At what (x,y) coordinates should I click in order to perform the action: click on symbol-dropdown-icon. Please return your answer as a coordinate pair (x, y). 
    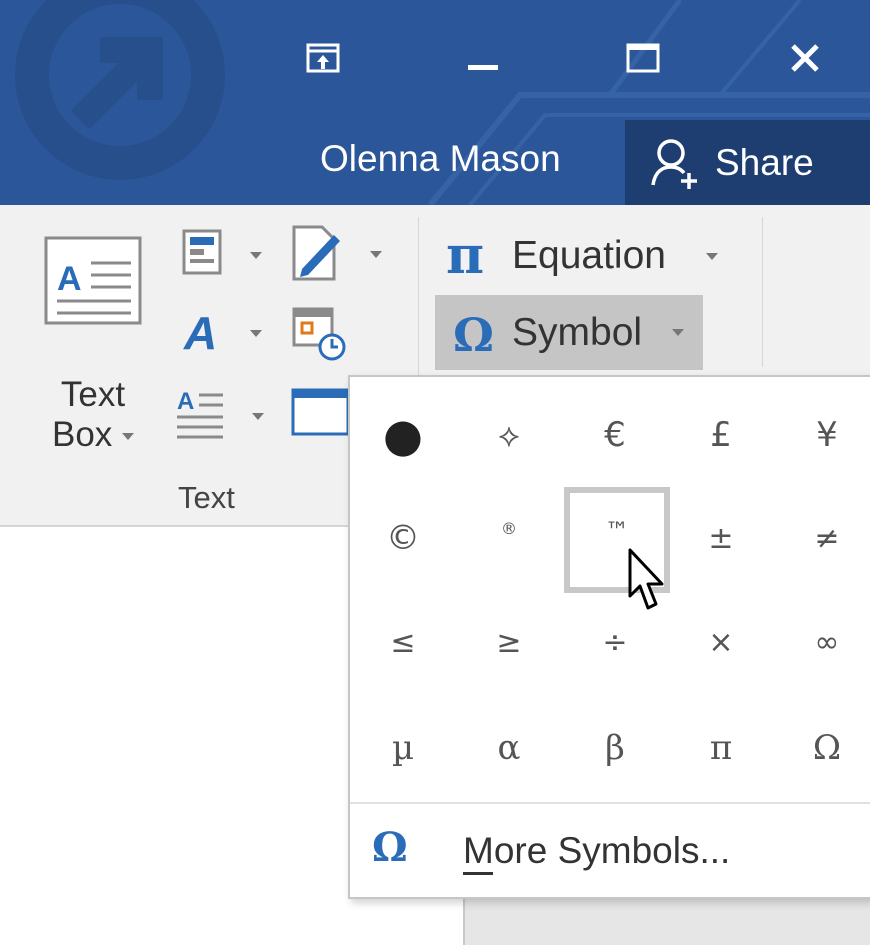
    Looking at the image, I should click on (678, 332).